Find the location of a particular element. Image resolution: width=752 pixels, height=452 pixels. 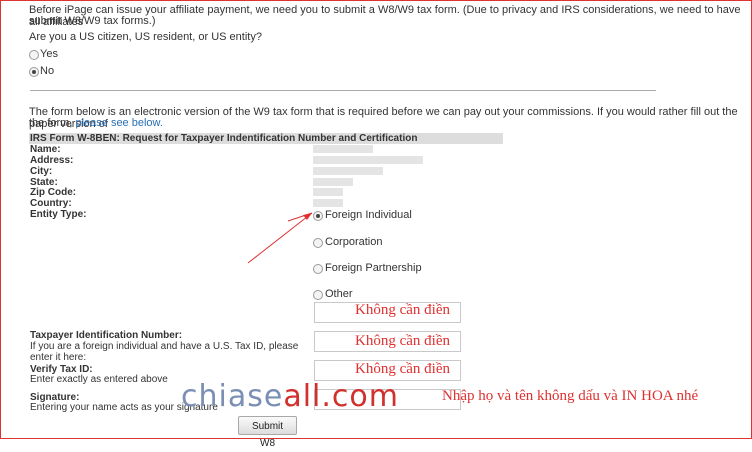

annotation-note-1: Không cần điền is located at coordinates (402, 310).